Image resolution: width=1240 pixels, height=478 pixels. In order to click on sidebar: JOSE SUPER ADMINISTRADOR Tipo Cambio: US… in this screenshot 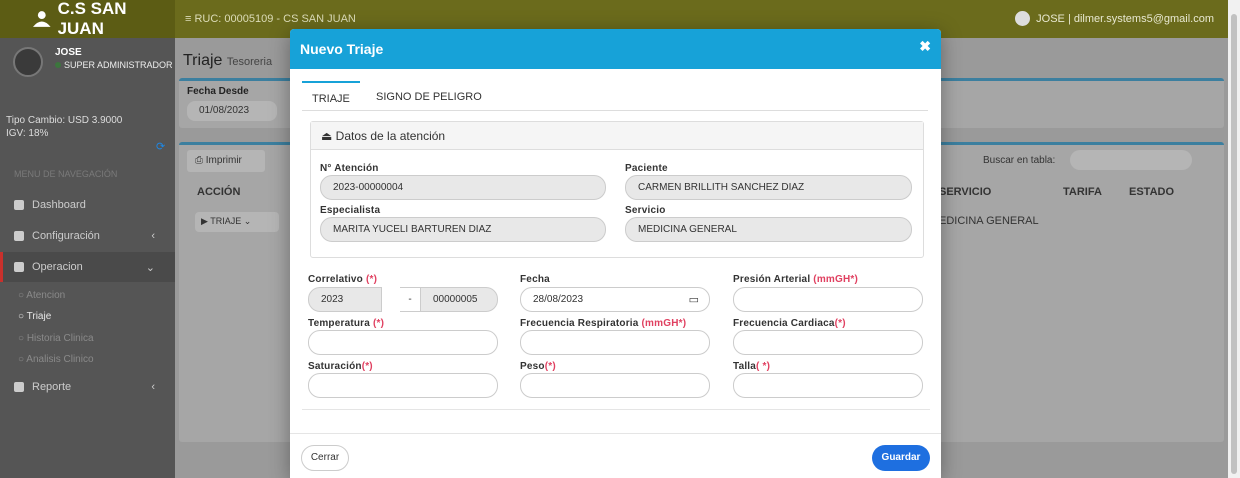, I will do `click(87, 258)`.